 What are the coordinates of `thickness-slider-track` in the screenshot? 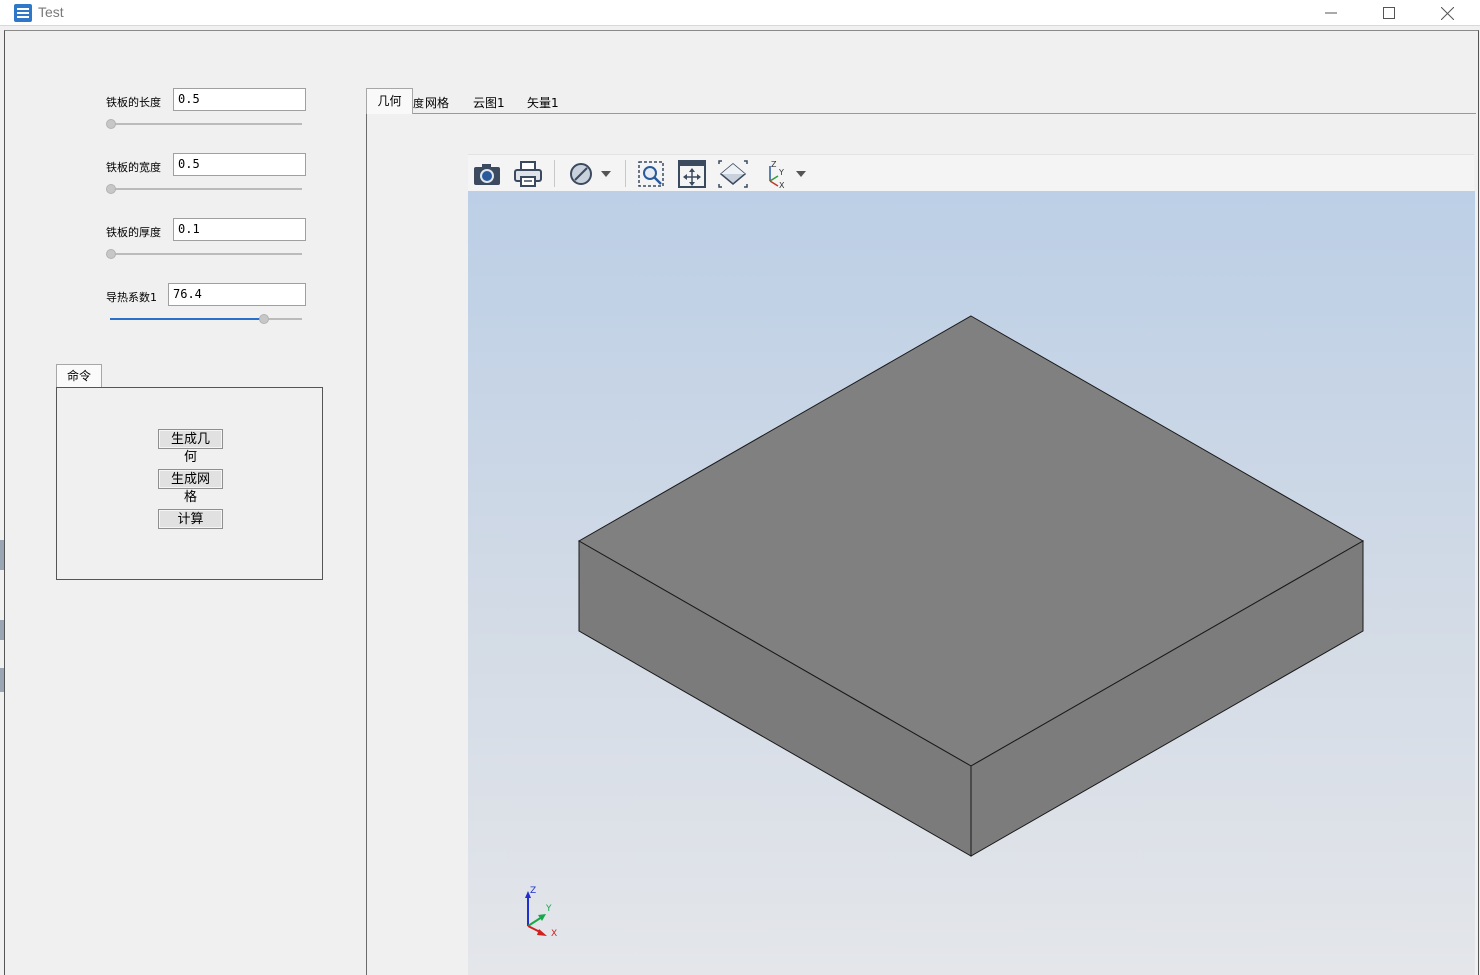 It's located at (206, 254).